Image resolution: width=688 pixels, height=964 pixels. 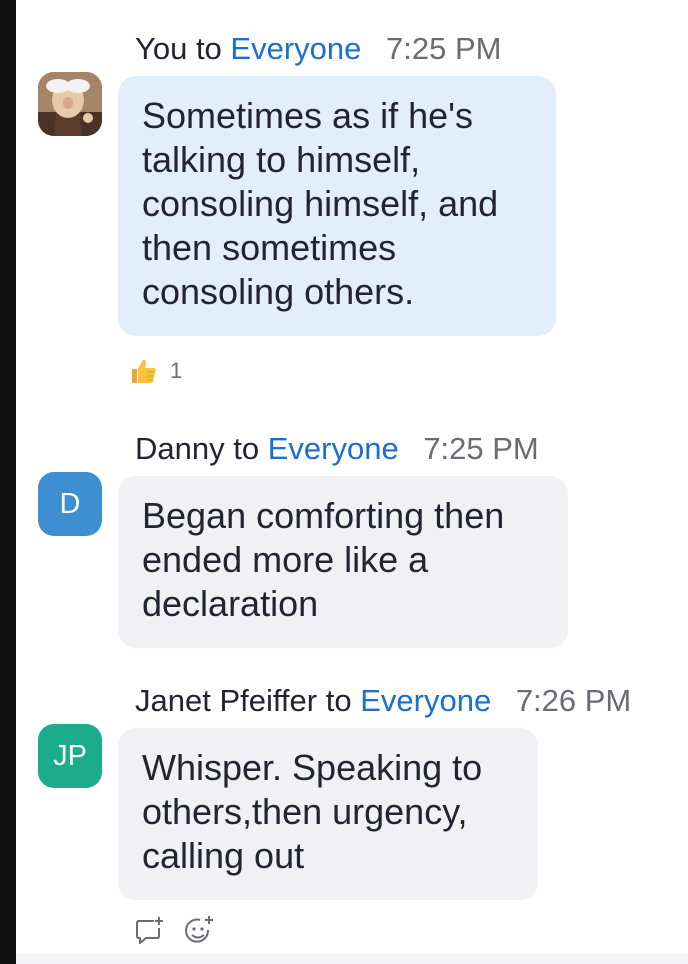 What do you see at coordinates (161, 48) in the screenshot?
I see `sender-name: You` at bounding box center [161, 48].